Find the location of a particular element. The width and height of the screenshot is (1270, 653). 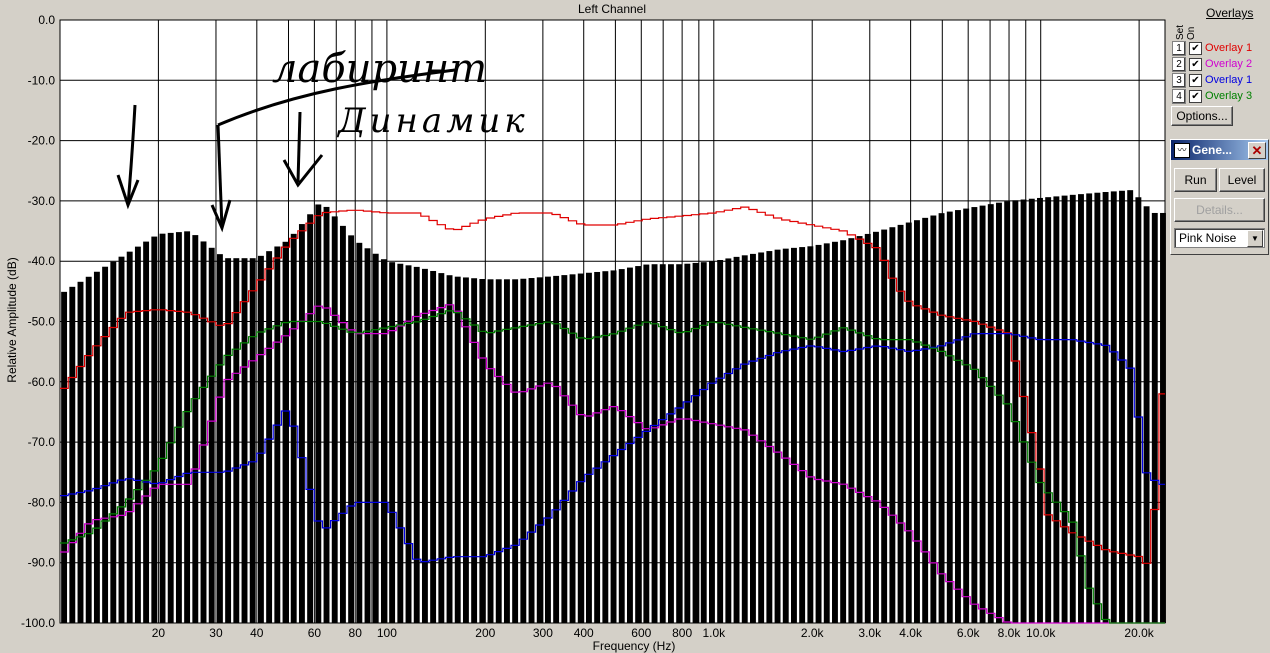

x-tick-label: 20.0k is located at coordinates (1139, 633).